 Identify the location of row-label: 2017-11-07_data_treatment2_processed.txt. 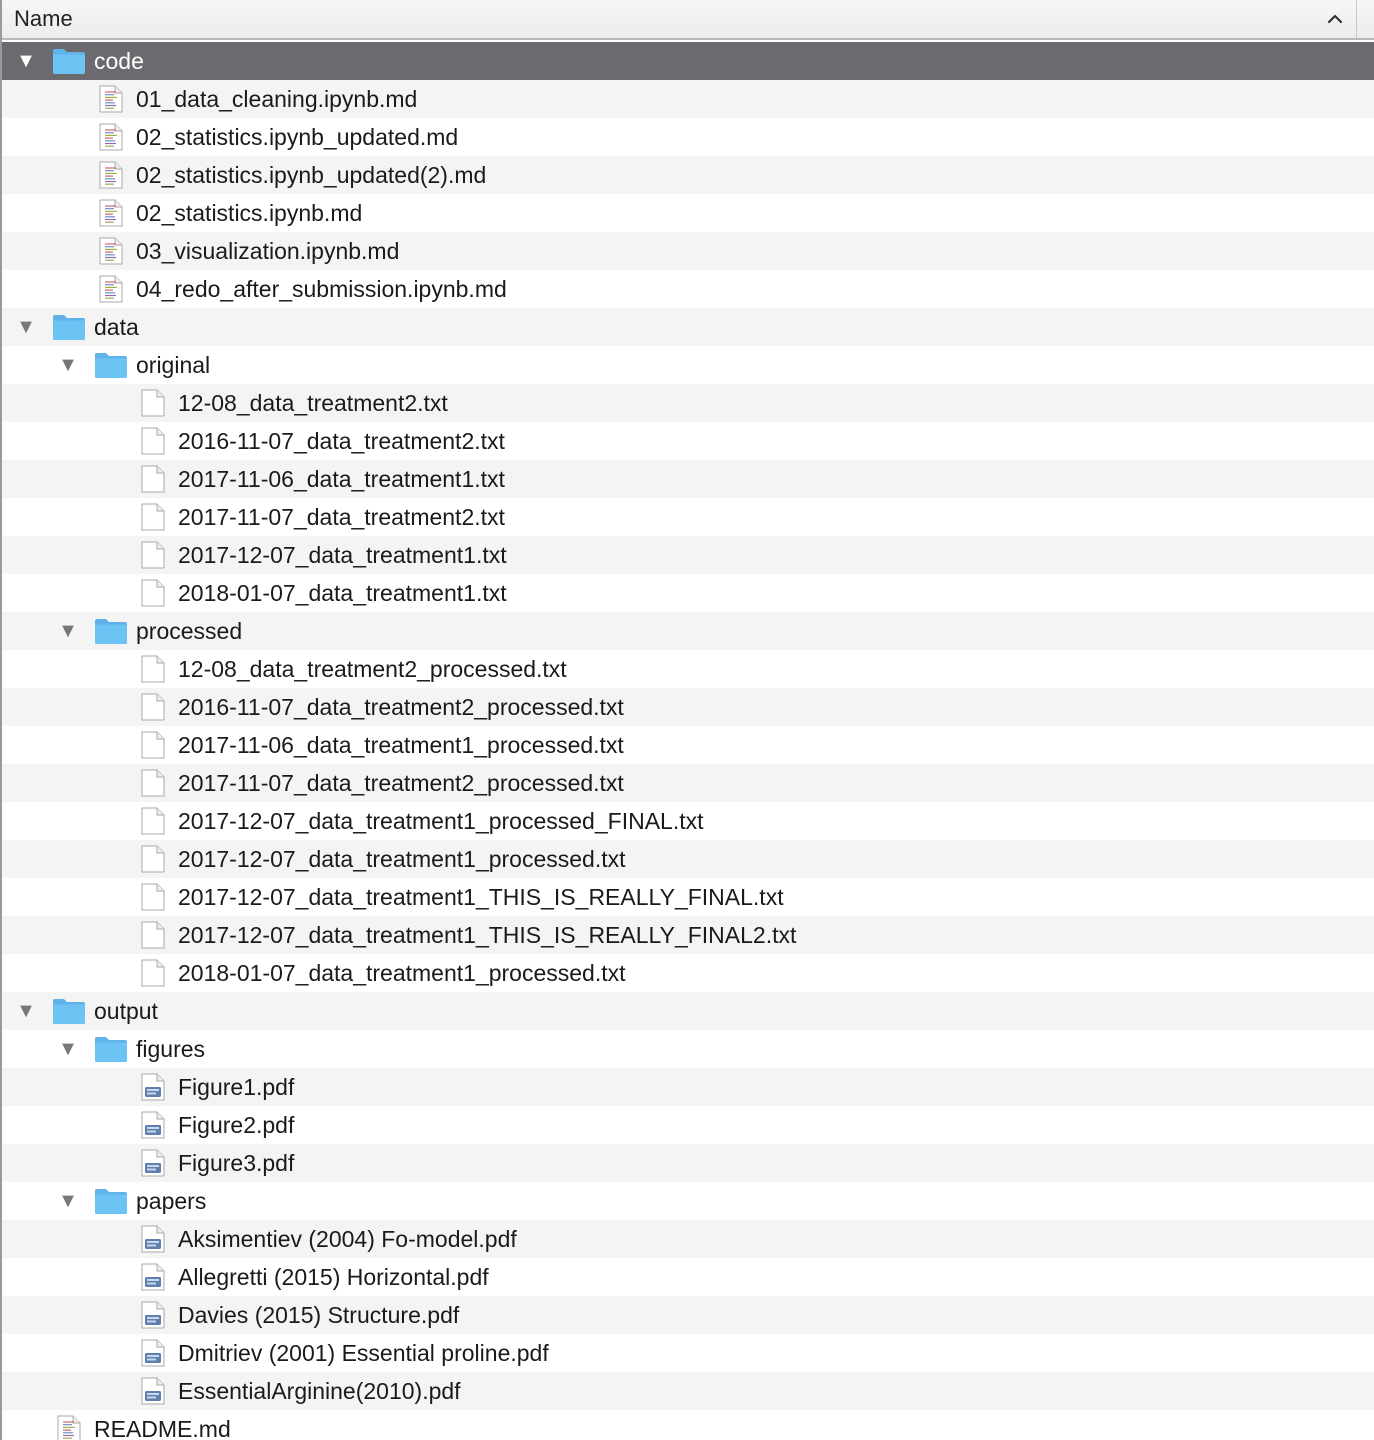
(401, 783).